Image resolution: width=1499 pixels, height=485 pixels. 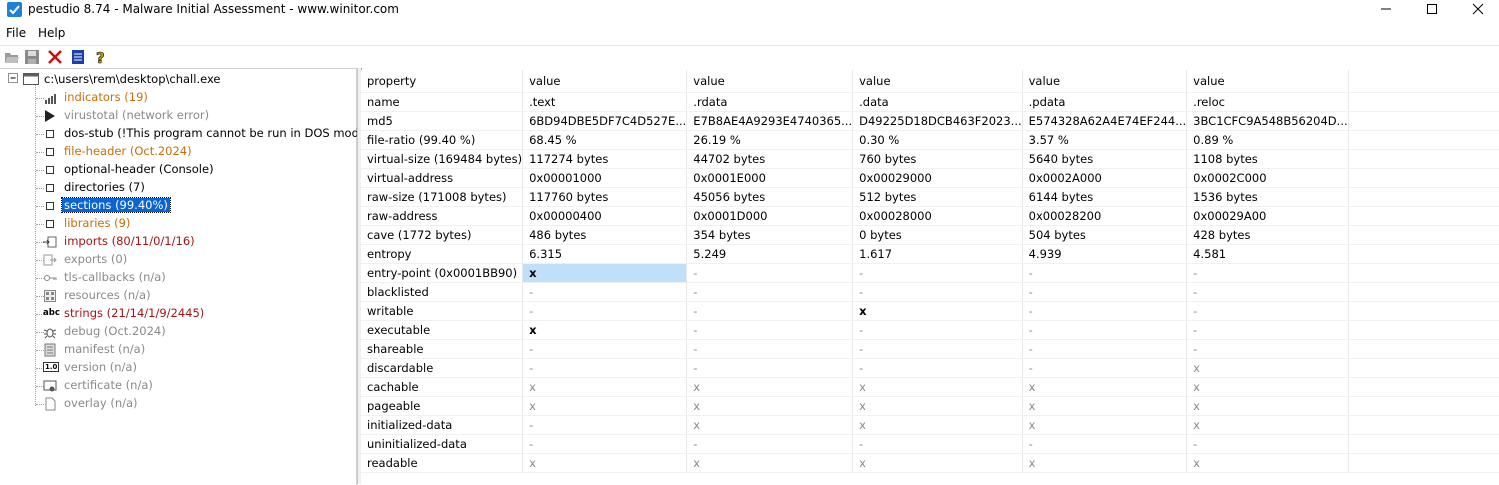 I want to click on table-row: uninitialized-data - - - - -, so click(x=930, y=444).